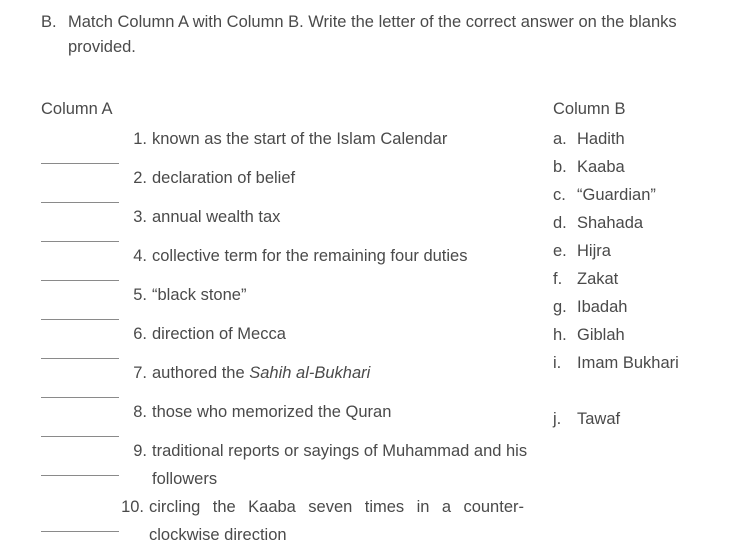 Image resolution: width=737 pixels, height=549 pixels. What do you see at coordinates (140, 451) in the screenshot?
I see `item-number: 9.` at bounding box center [140, 451].